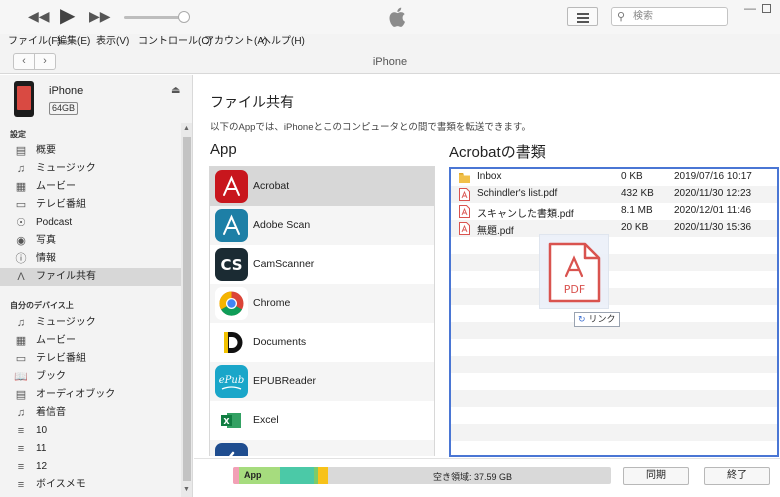 The width and height of the screenshot is (780, 497). Describe the element at coordinates (64, 108) in the screenshot. I see `capacity-badge: 64GB` at that location.